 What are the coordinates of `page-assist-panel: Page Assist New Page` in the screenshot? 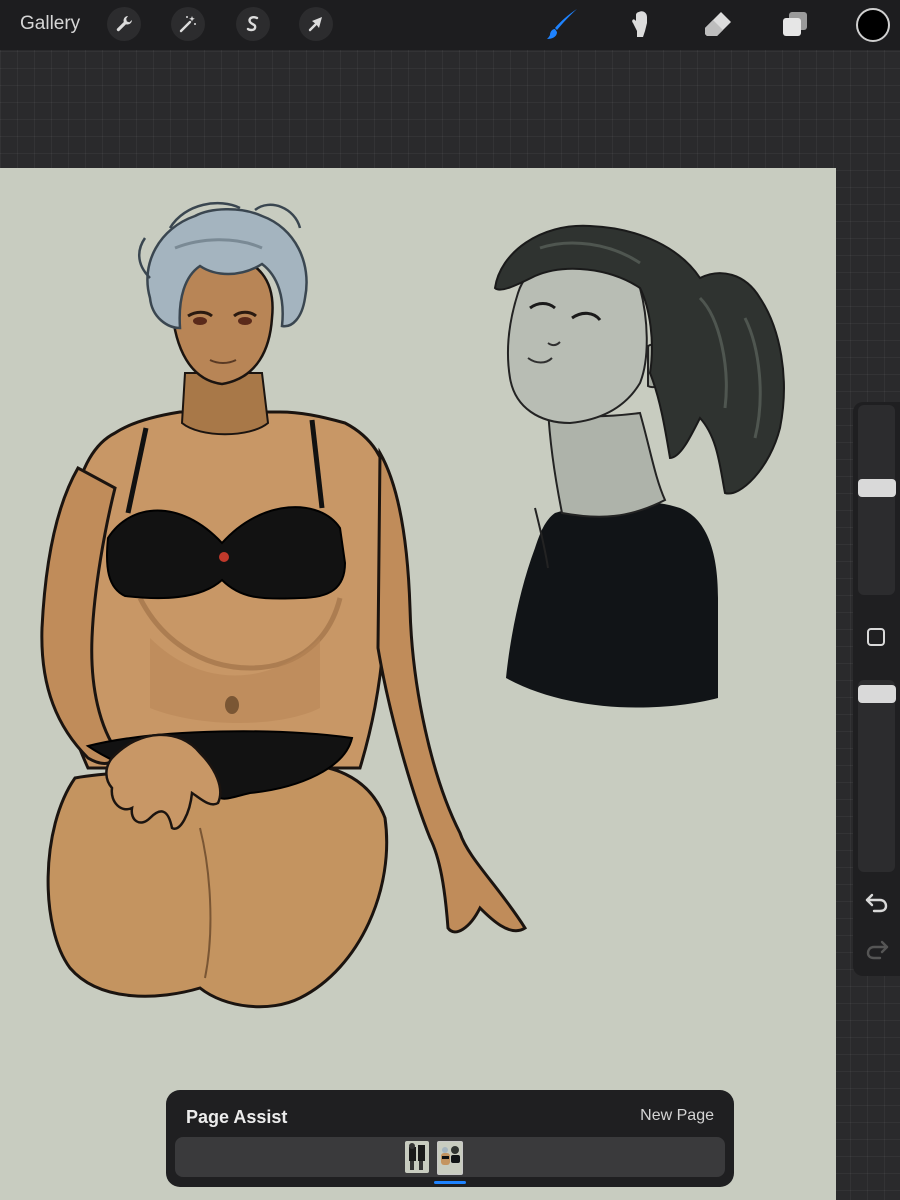 It's located at (450, 1138).